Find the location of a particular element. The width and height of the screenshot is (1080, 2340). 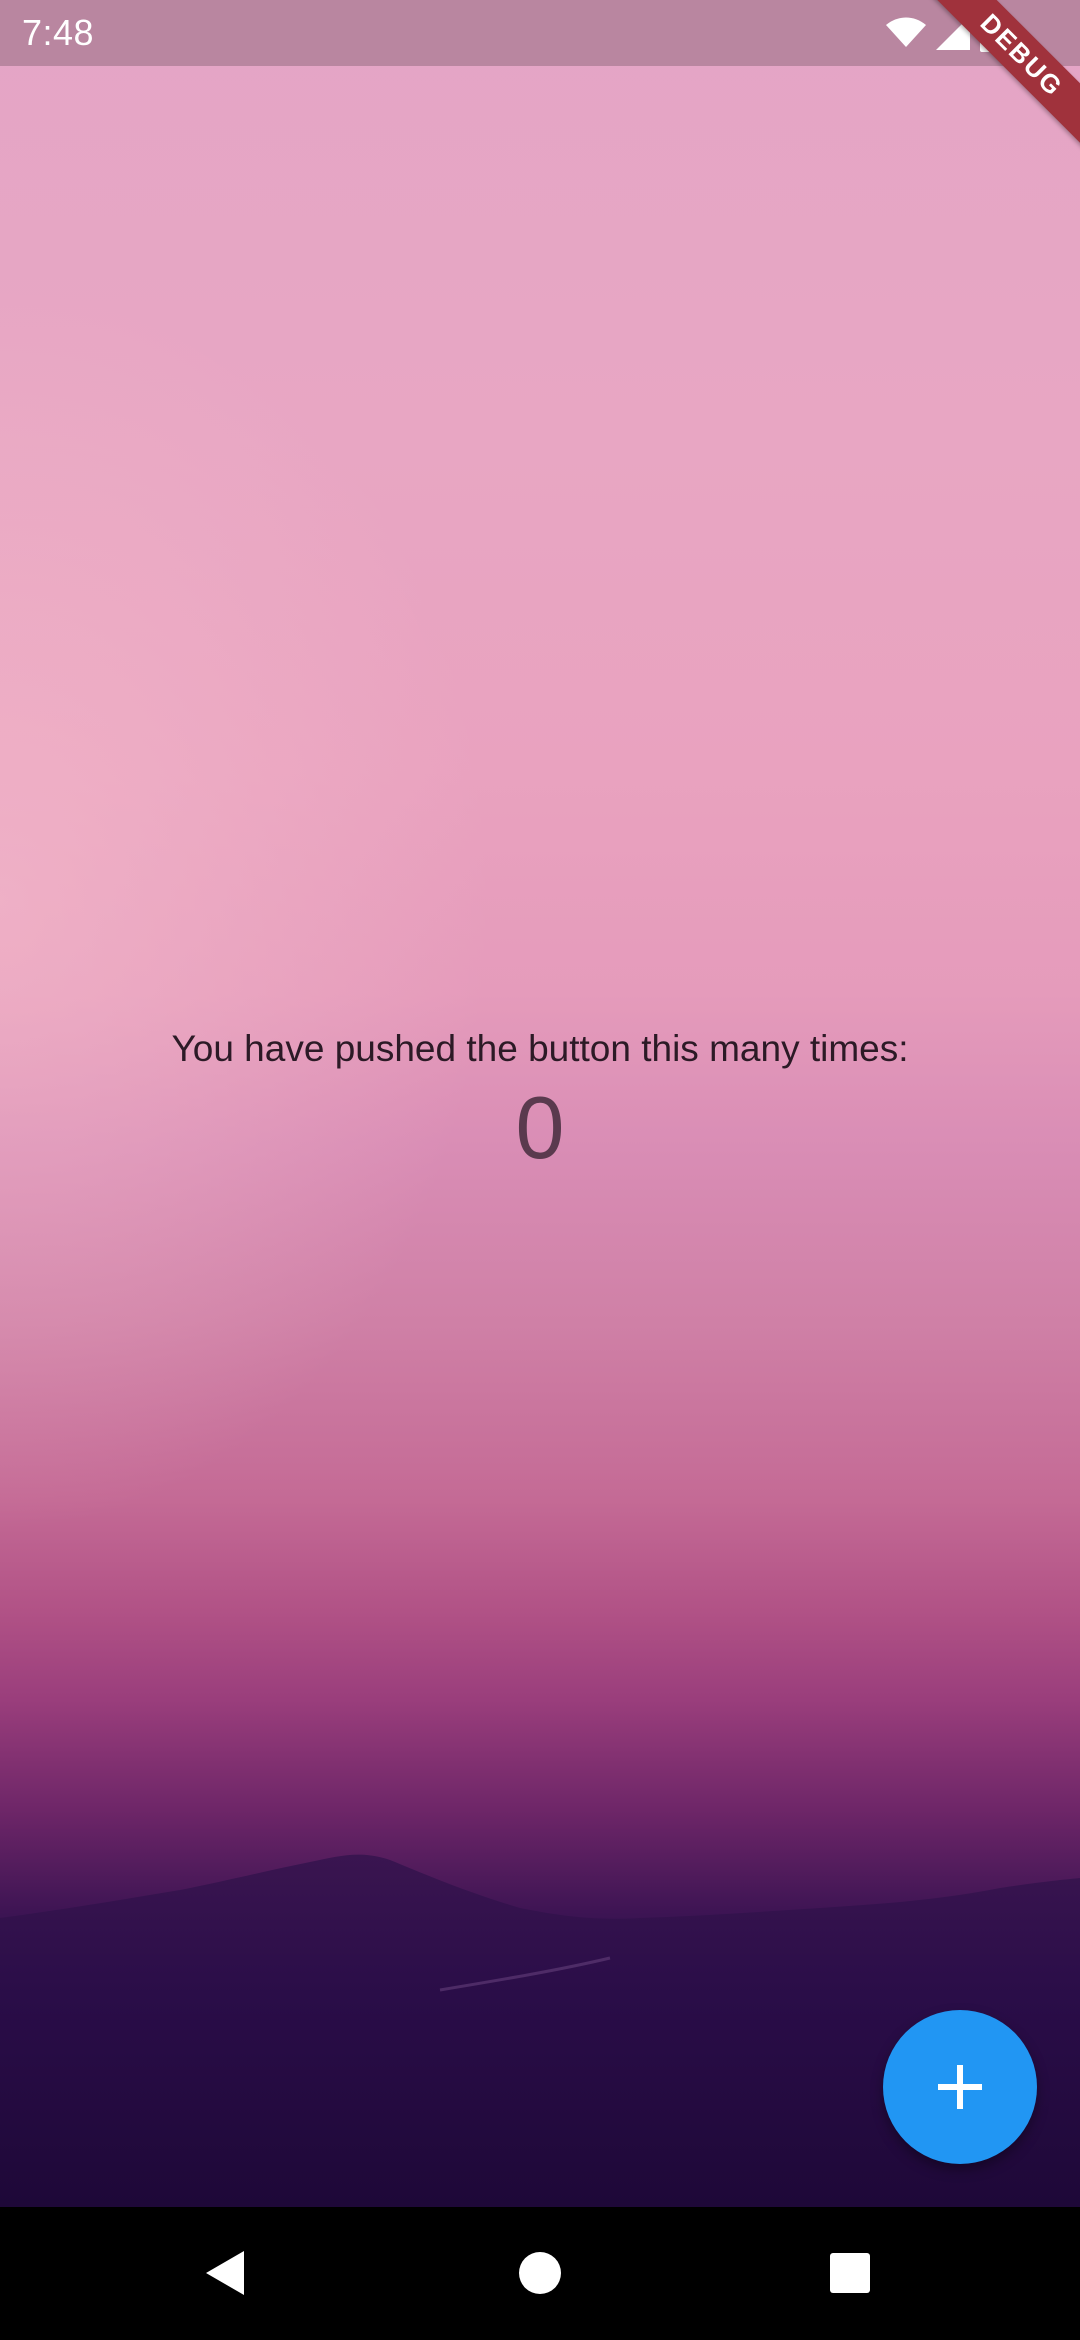

status-time: 7:48 is located at coordinates (58, 32).